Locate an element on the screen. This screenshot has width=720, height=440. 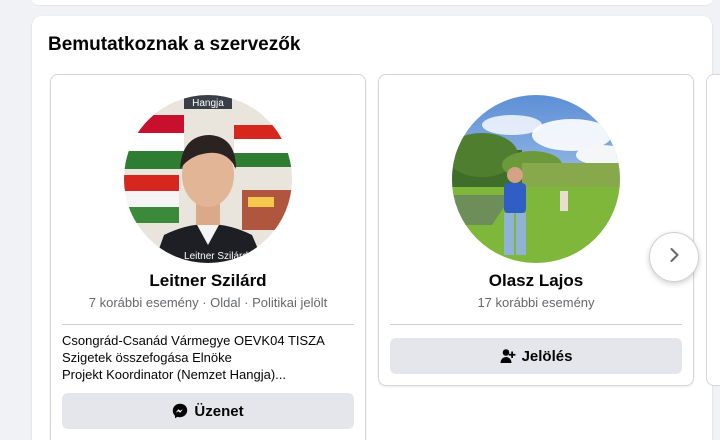
organizer-name: Olasz Lajos is located at coordinates (536, 281).